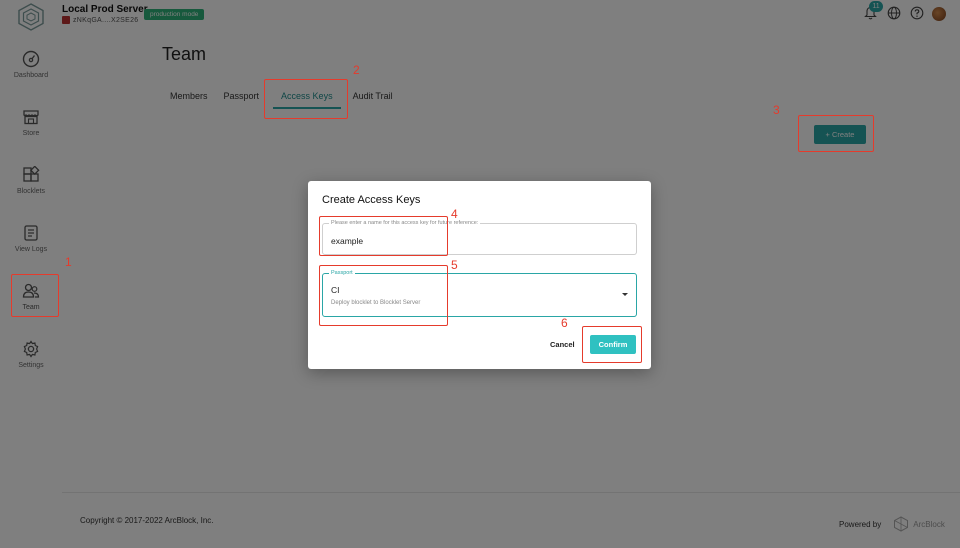 The height and width of the screenshot is (548, 960). Describe the element at coordinates (625, 294) in the screenshot. I see `dropdown-arrow-icon` at that location.